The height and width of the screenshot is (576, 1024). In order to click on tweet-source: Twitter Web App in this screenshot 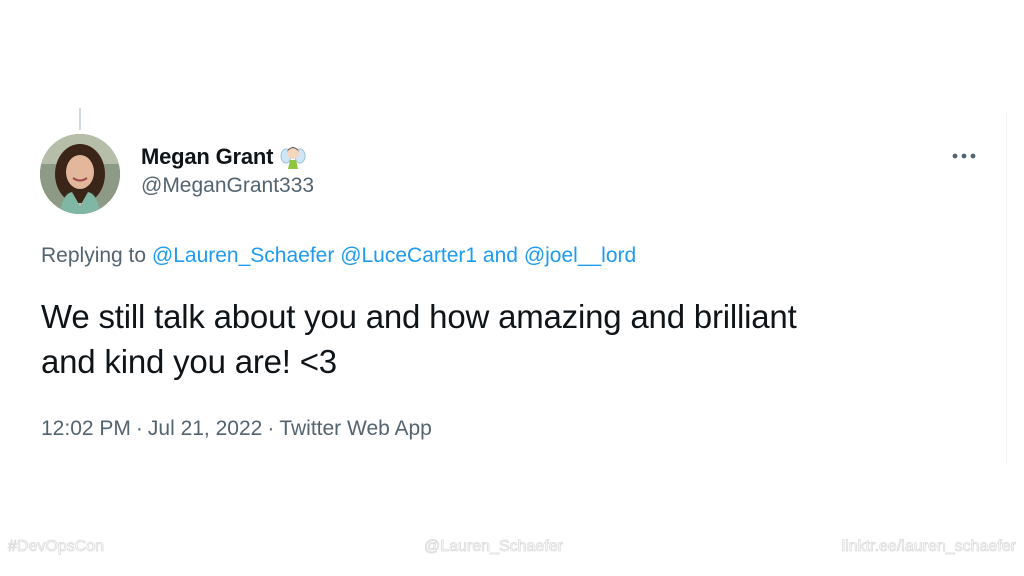, I will do `click(355, 428)`.